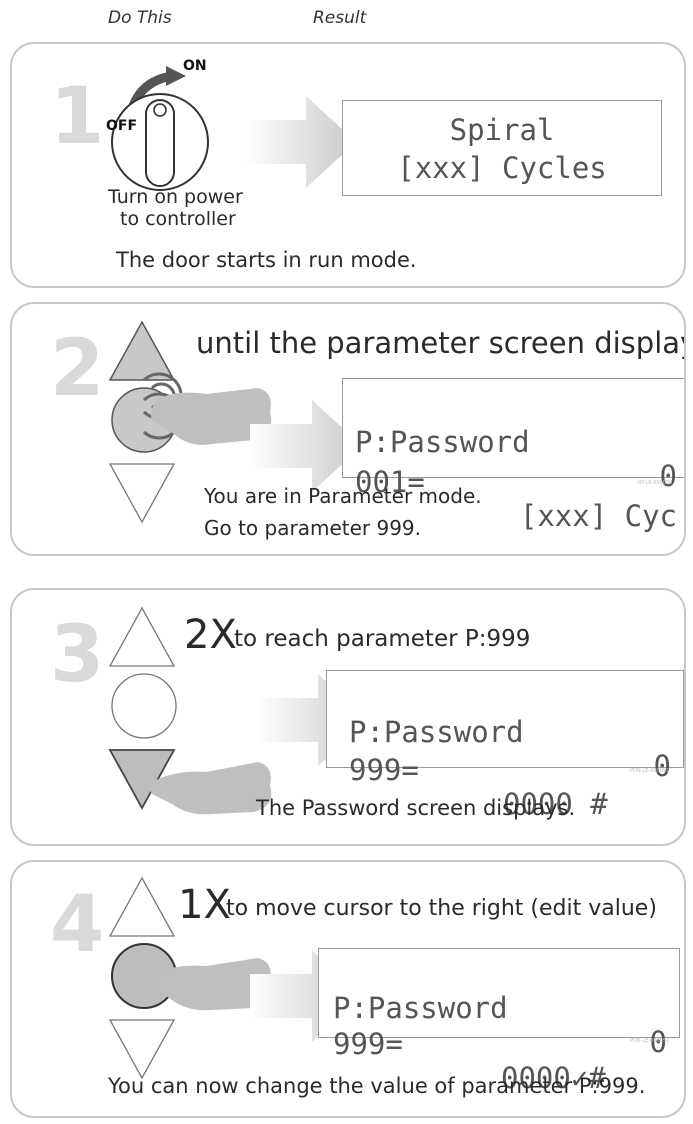  Describe the element at coordinates (175, 197) in the screenshot. I see `action-text-line1: Turn on power` at that location.